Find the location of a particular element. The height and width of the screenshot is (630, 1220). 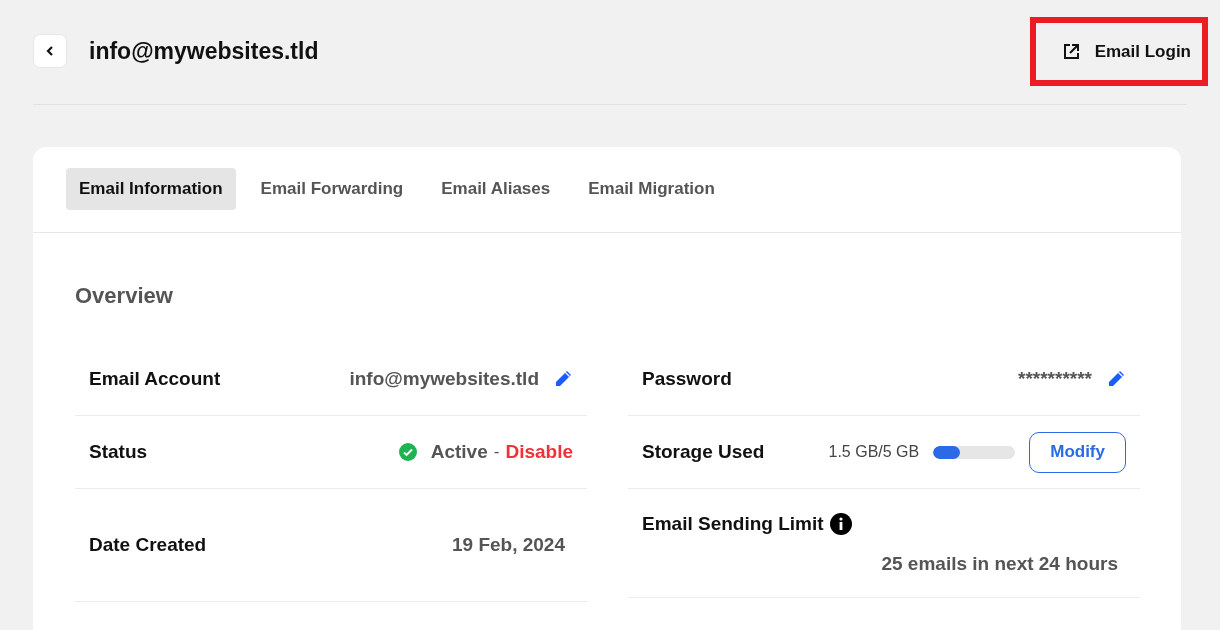

chevron-left-icon is located at coordinates (50, 50).